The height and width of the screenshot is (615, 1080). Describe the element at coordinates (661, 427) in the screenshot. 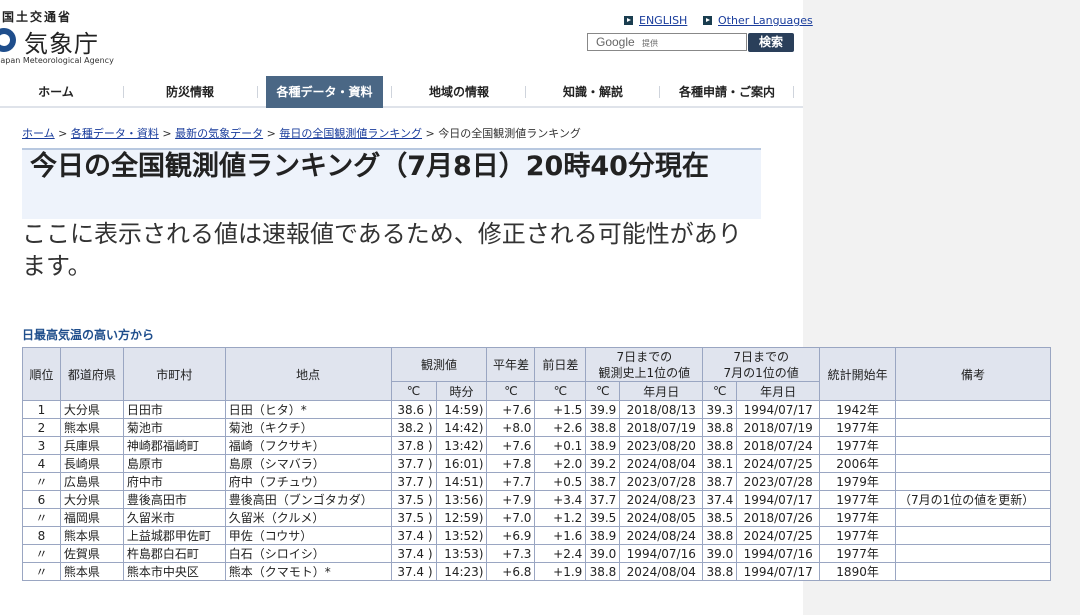

I see `cell-record-date: 2018/07/19` at that location.